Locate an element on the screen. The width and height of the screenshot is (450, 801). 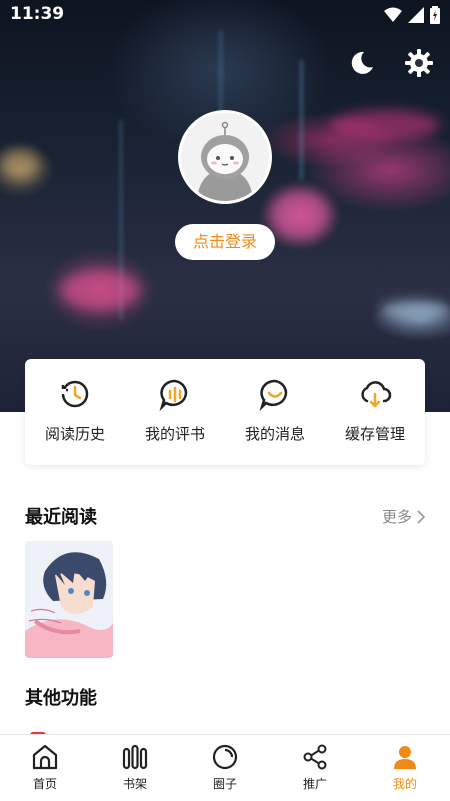
bookshelf-icon is located at coordinates (135, 757).